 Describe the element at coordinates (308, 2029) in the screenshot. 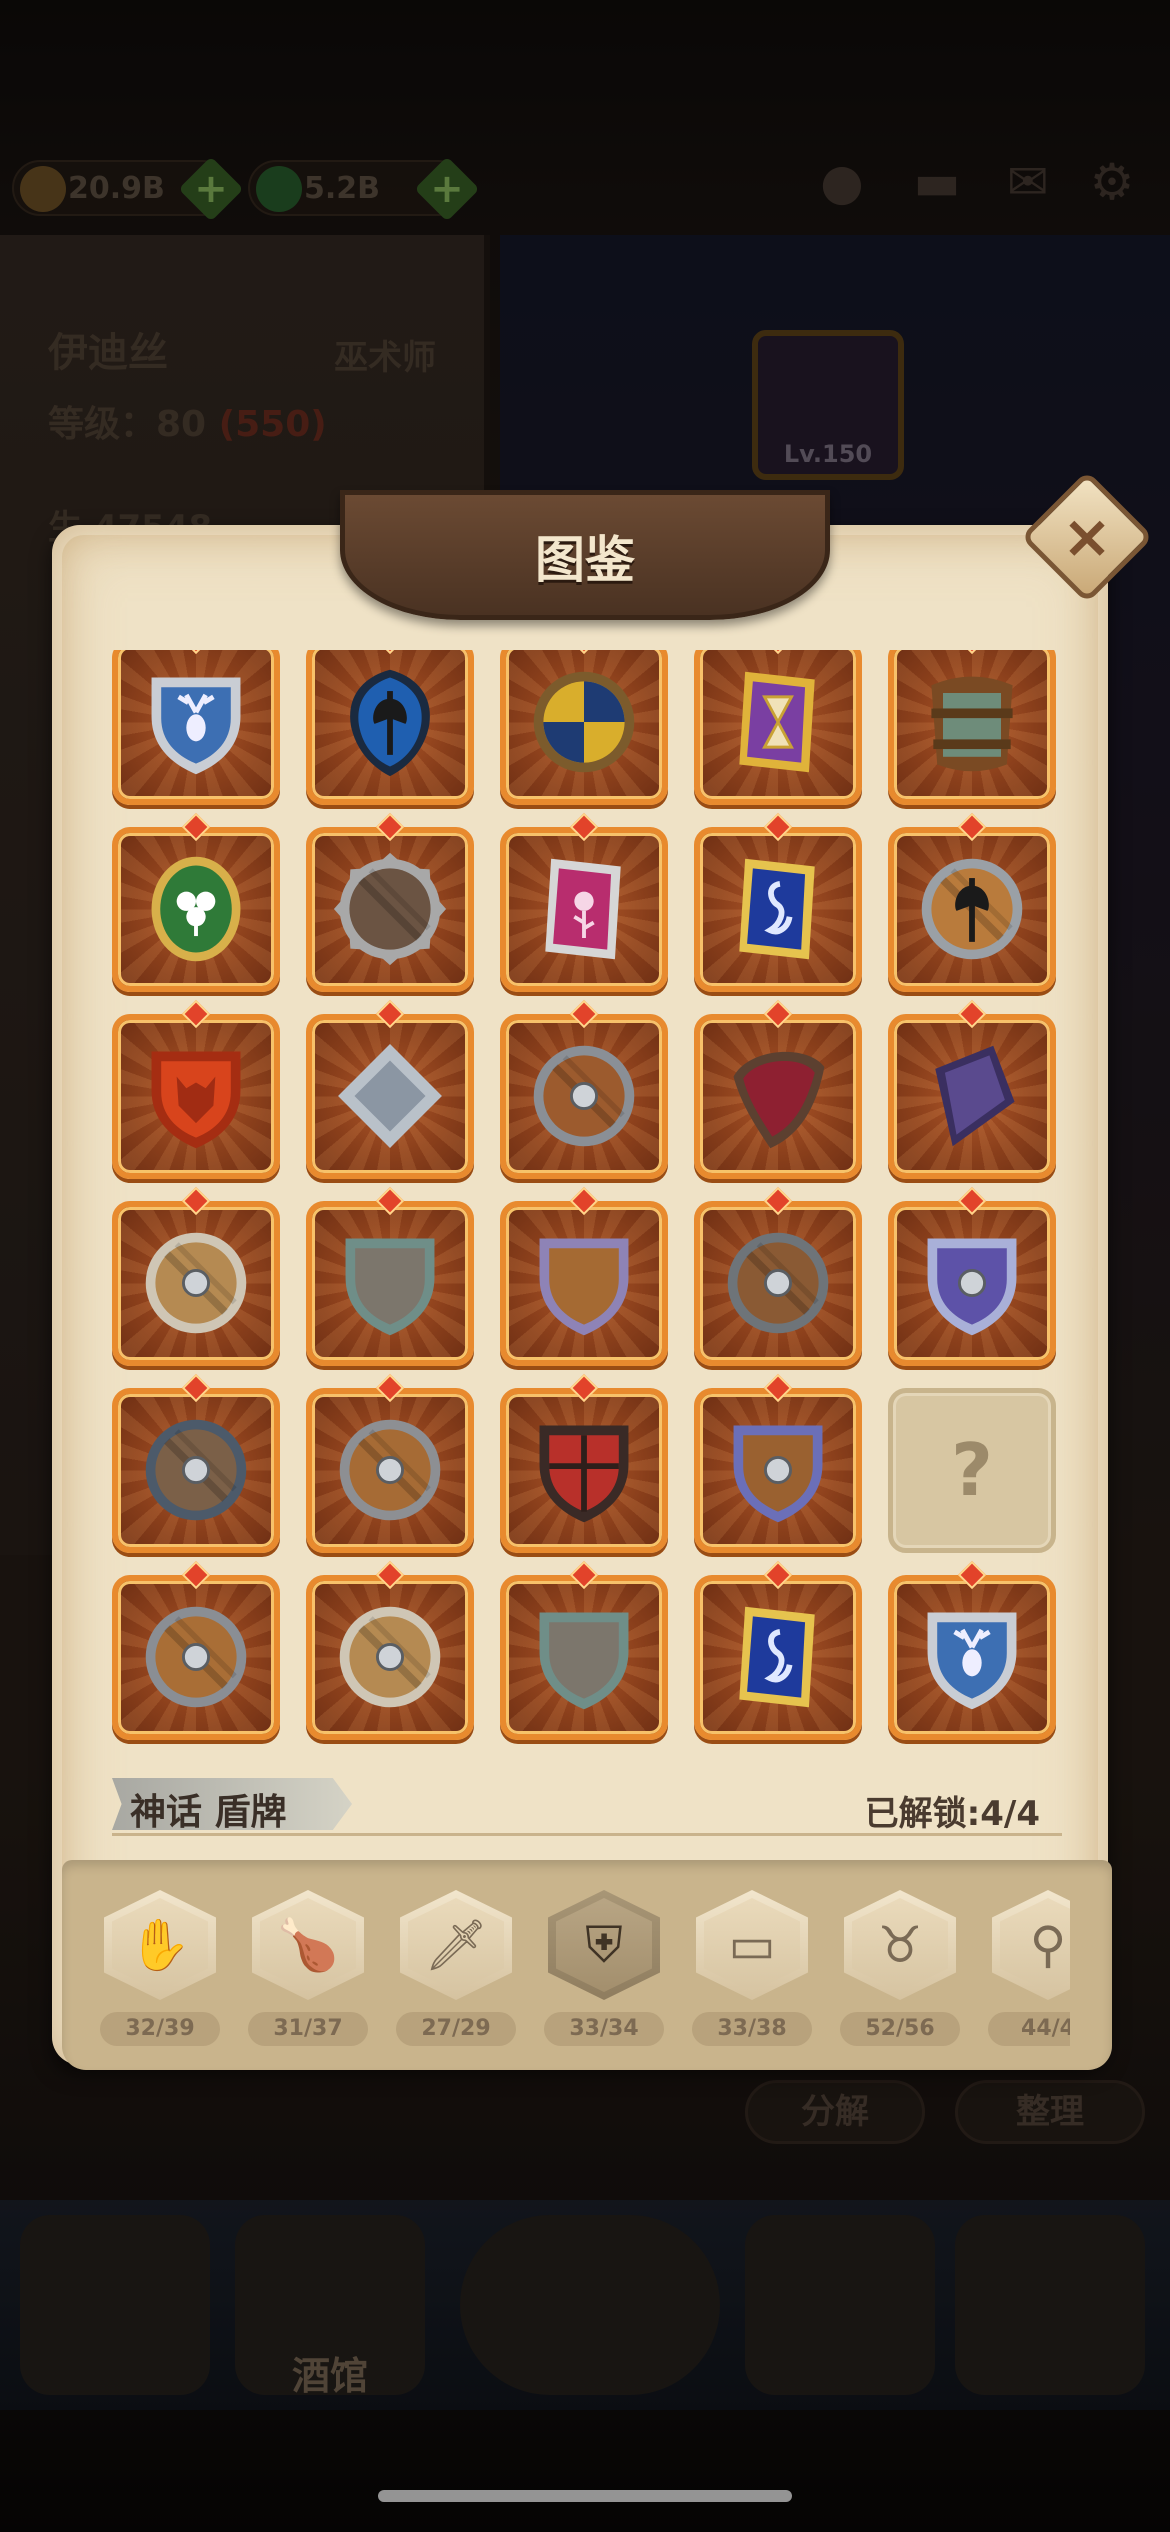

I see `tab-count: 31/37` at that location.